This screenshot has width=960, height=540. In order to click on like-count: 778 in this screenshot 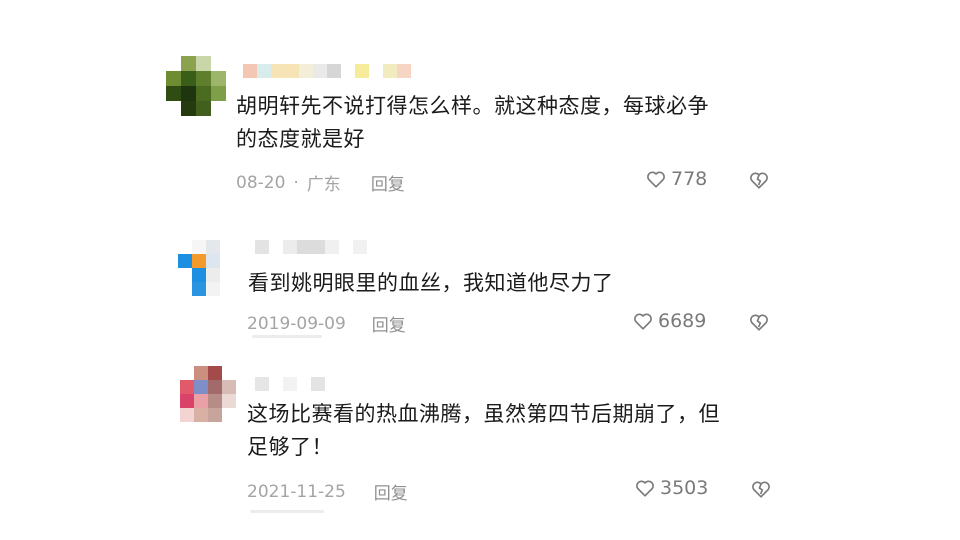, I will do `click(689, 179)`.